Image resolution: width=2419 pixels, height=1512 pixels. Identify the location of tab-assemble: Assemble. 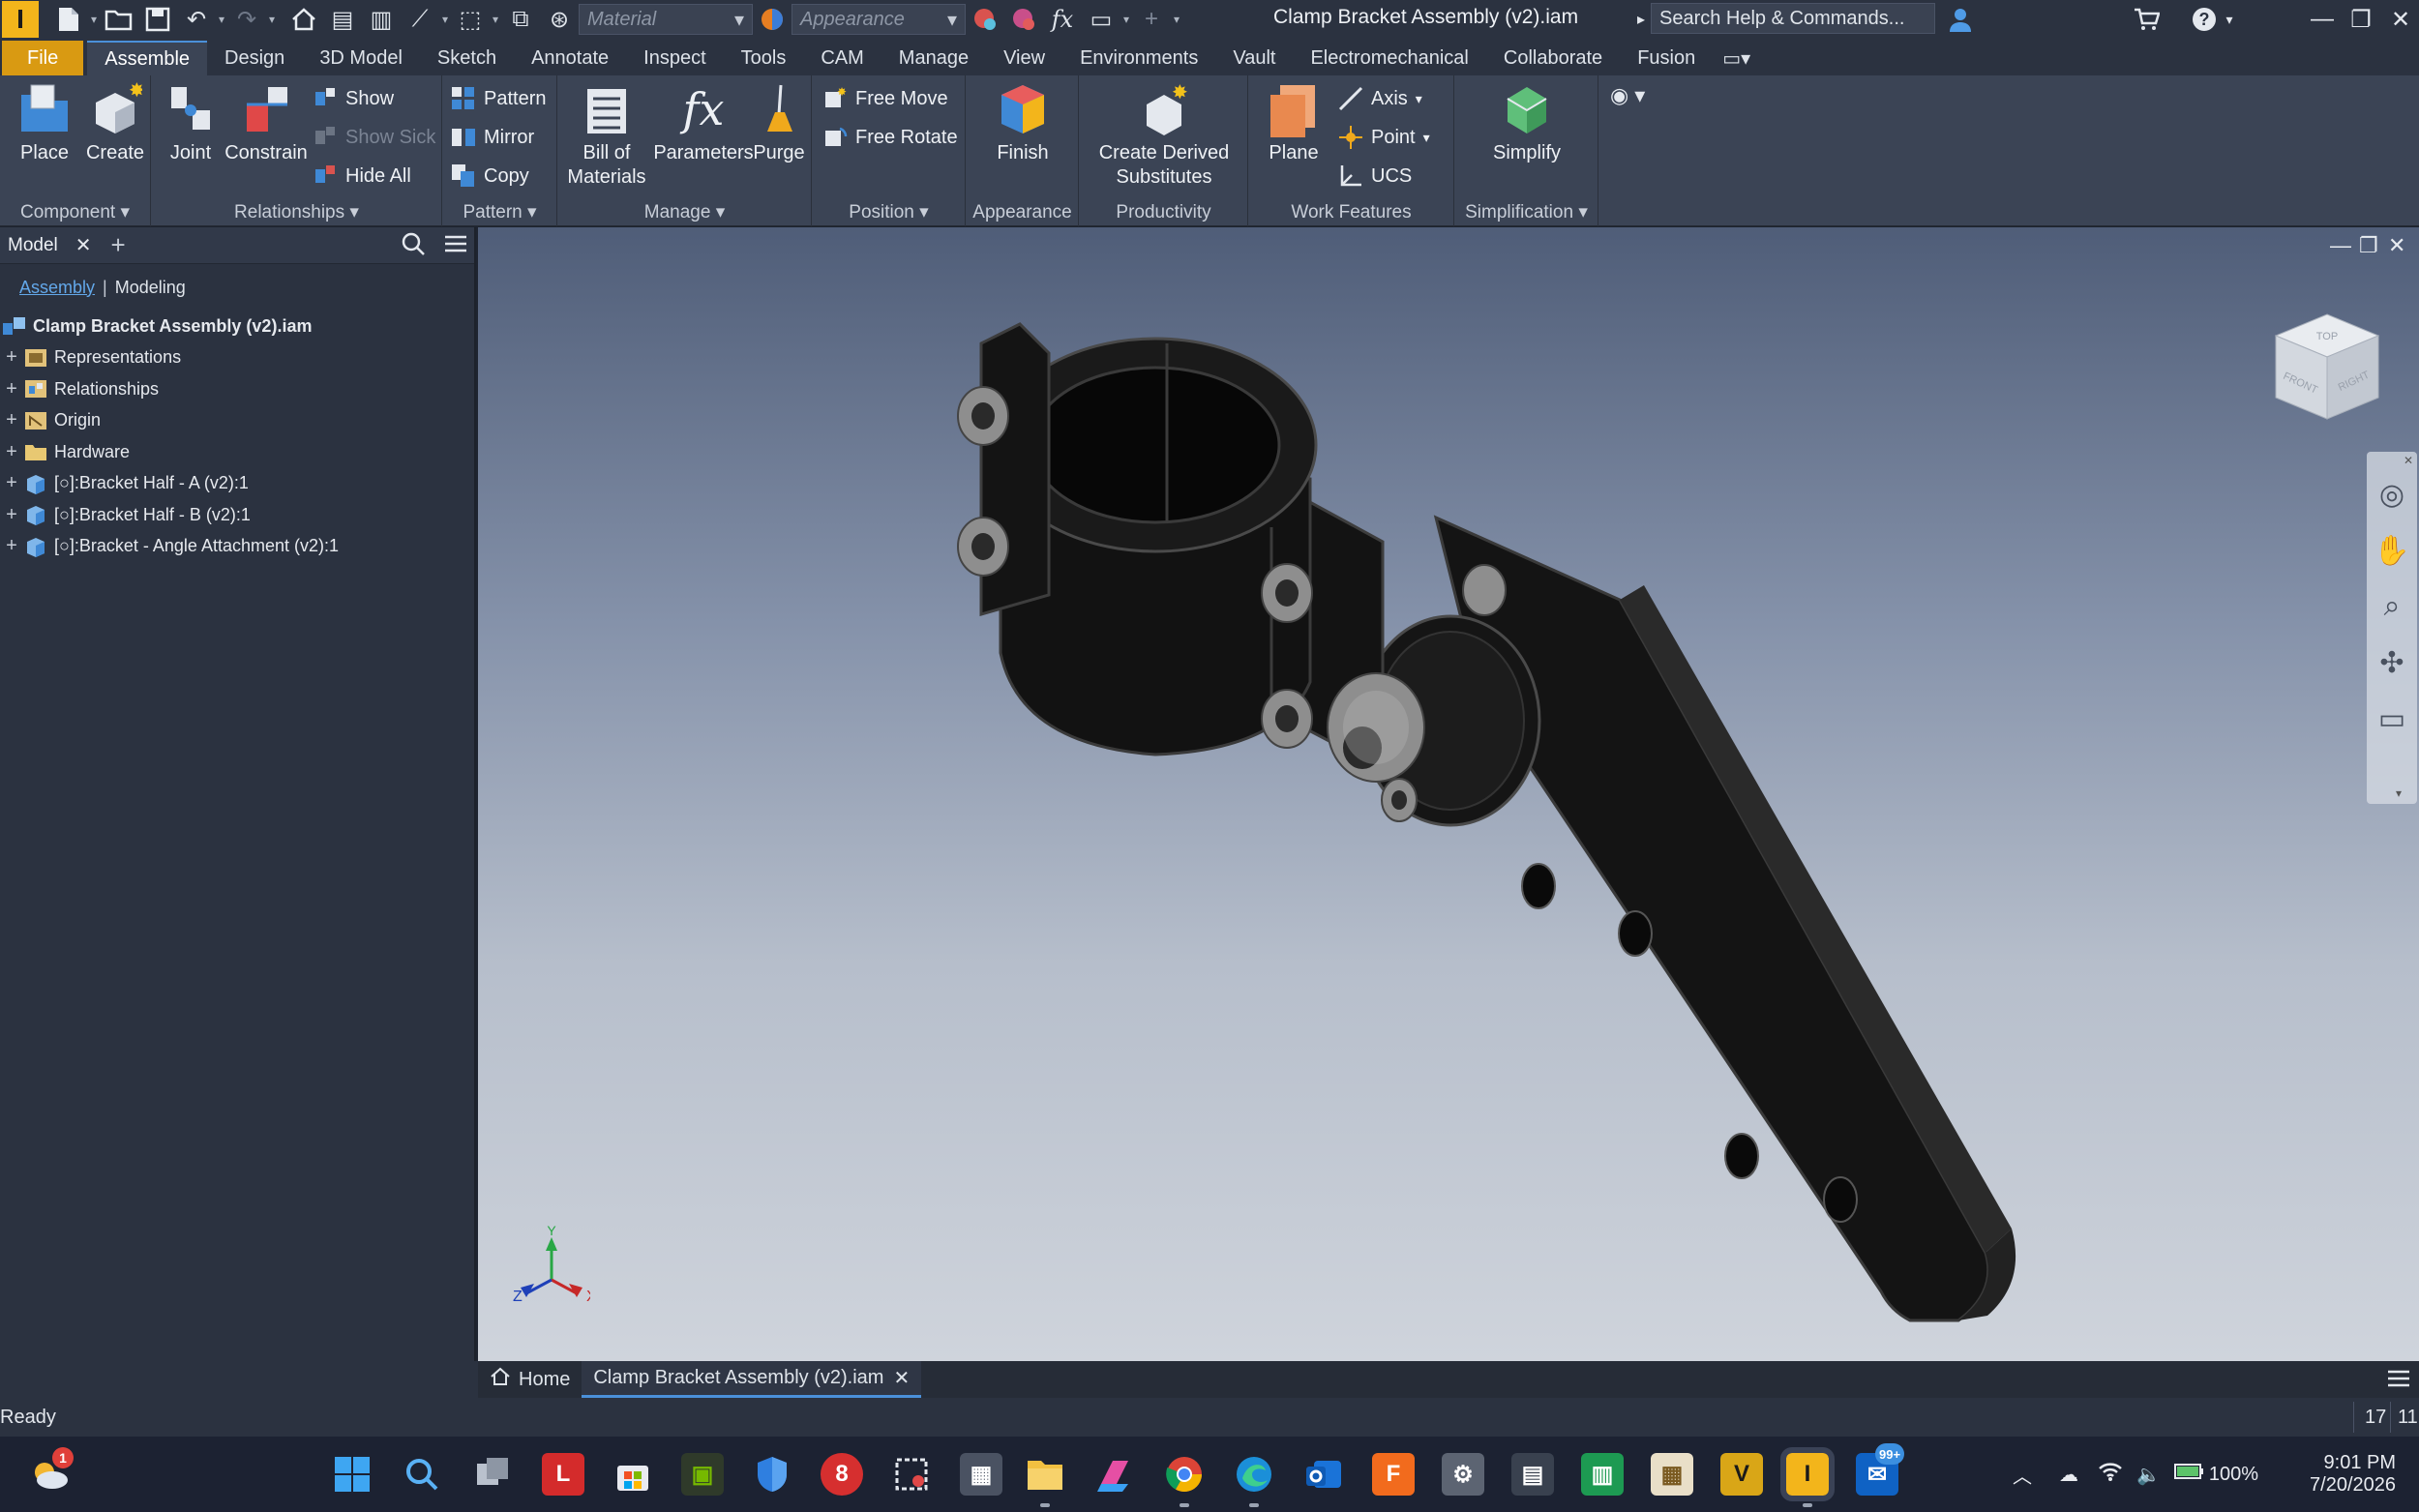
(147, 58).